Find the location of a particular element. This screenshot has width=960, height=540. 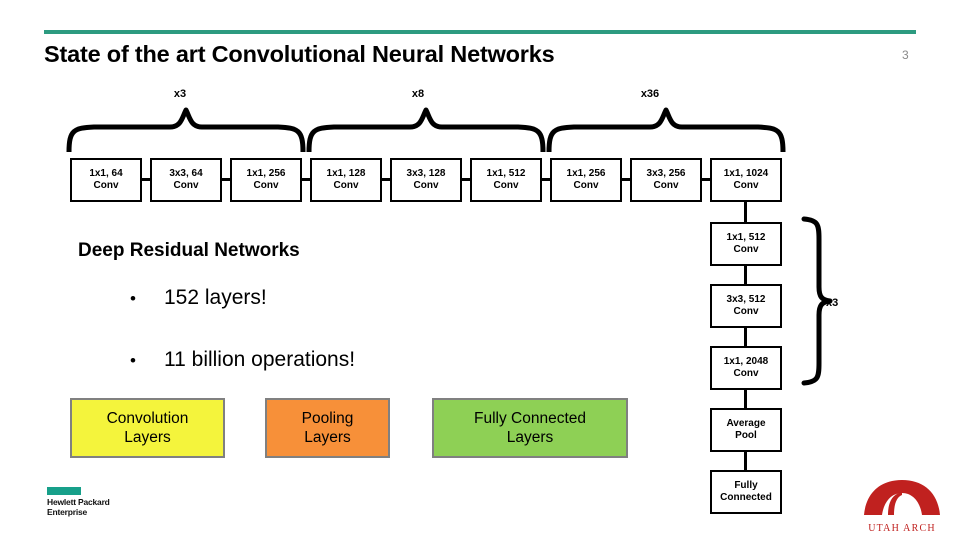

conv-box-3-line2: Conv is located at coordinates (266, 185).